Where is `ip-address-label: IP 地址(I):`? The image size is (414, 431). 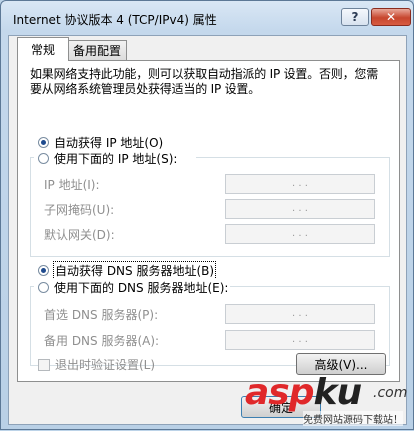
ip-address-label: IP 地址(I): is located at coordinates (72, 185).